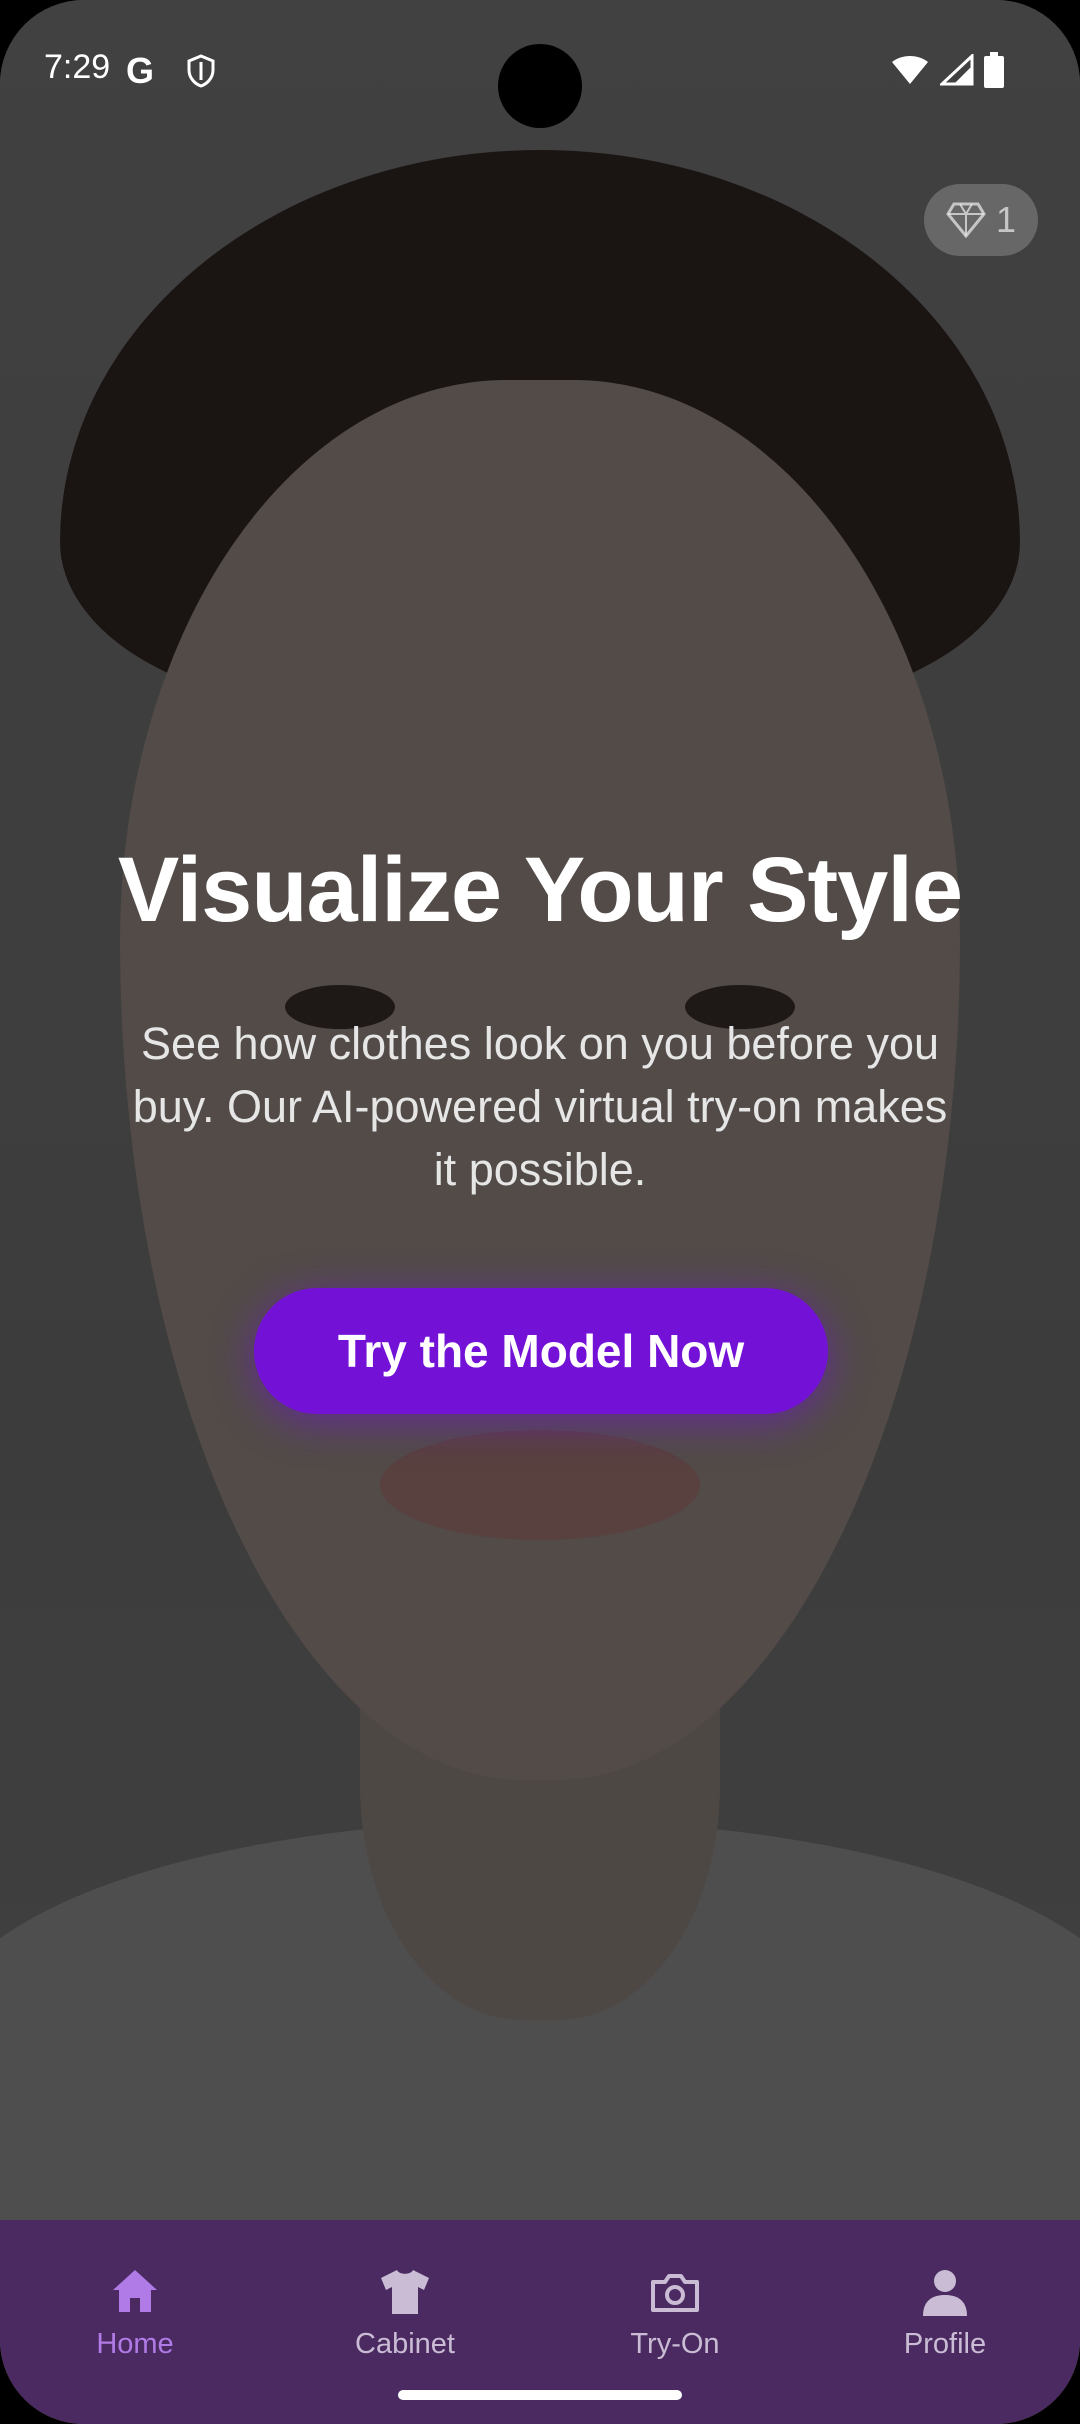 This screenshot has width=1080, height=2424. I want to click on try-model-button: Try the Model Now, so click(541, 1351).